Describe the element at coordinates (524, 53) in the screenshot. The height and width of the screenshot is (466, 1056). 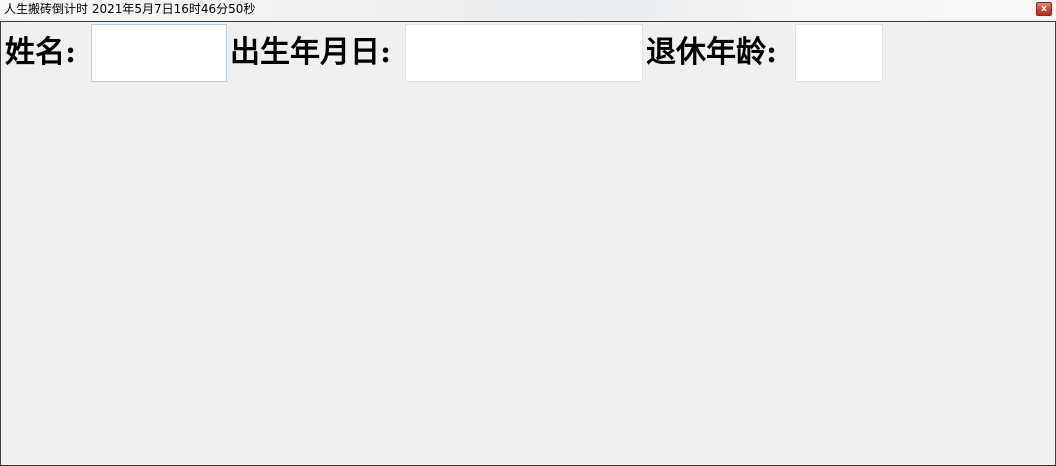
I see `birthdate-input` at that location.